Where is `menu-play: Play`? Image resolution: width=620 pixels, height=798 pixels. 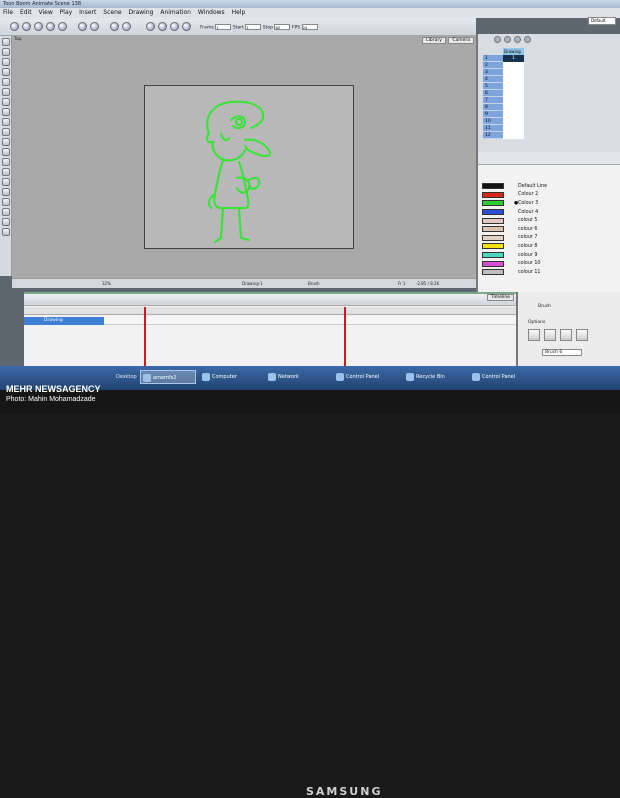 menu-play: Play is located at coordinates (66, 12).